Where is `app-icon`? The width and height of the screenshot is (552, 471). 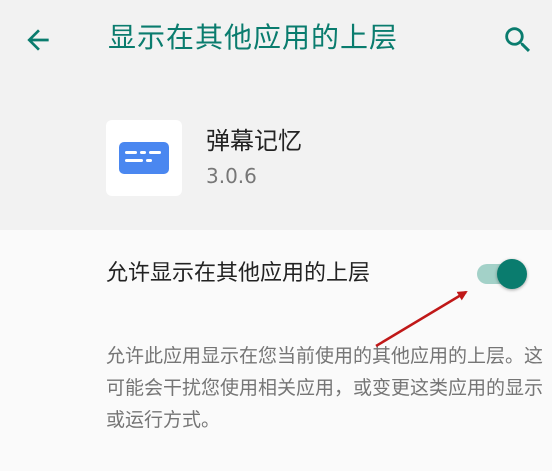 app-icon is located at coordinates (144, 158).